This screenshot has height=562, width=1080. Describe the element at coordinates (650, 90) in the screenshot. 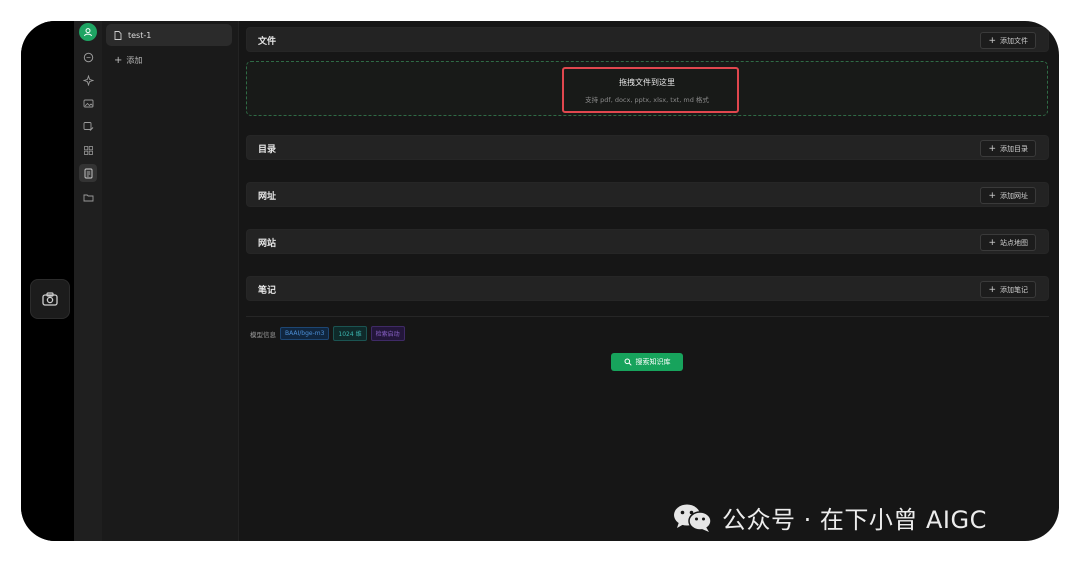

I see `red-highlight-box` at that location.